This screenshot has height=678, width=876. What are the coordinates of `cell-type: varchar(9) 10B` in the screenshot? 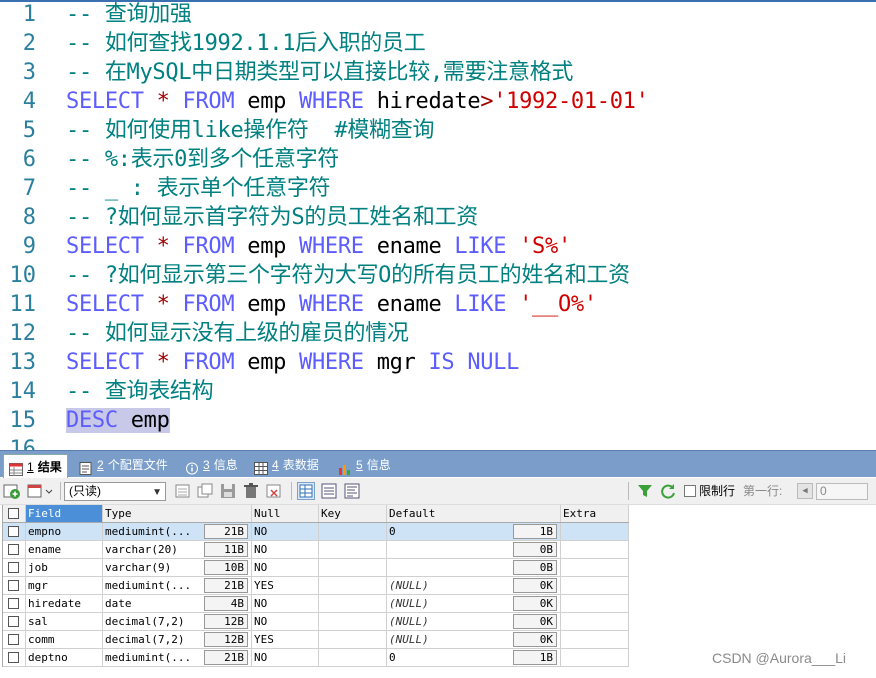 It's located at (177, 567).